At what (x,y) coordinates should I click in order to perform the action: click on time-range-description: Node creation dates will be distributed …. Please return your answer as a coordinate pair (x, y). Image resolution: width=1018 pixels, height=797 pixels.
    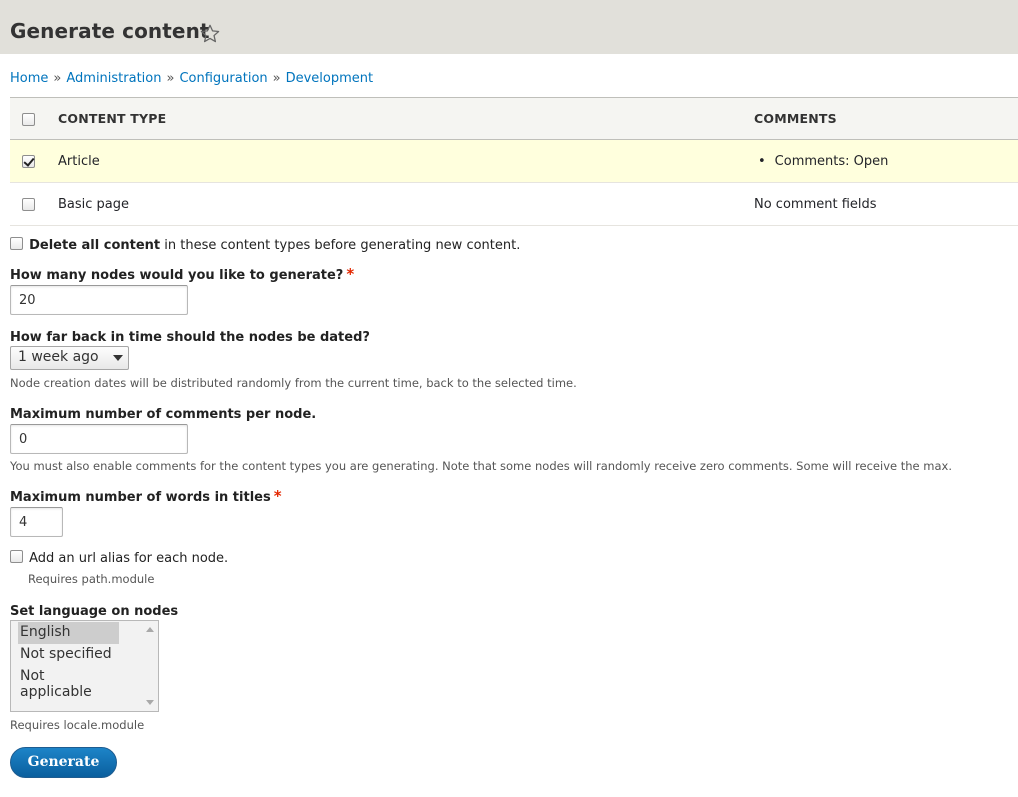
    Looking at the image, I should click on (293, 383).